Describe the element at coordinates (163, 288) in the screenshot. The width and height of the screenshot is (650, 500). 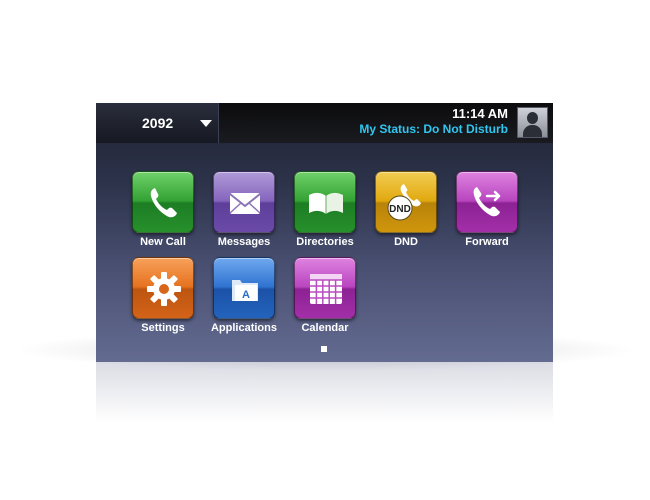
I see `gear-icon` at that location.